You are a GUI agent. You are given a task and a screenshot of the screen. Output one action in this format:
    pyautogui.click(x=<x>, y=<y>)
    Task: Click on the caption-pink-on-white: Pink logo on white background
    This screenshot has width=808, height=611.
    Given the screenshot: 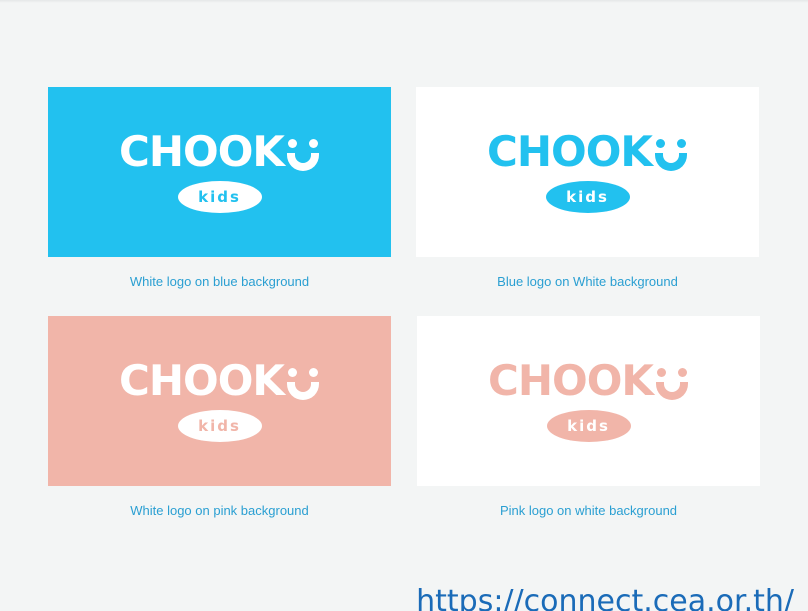 What is the action you would take?
    pyautogui.click(x=588, y=510)
    